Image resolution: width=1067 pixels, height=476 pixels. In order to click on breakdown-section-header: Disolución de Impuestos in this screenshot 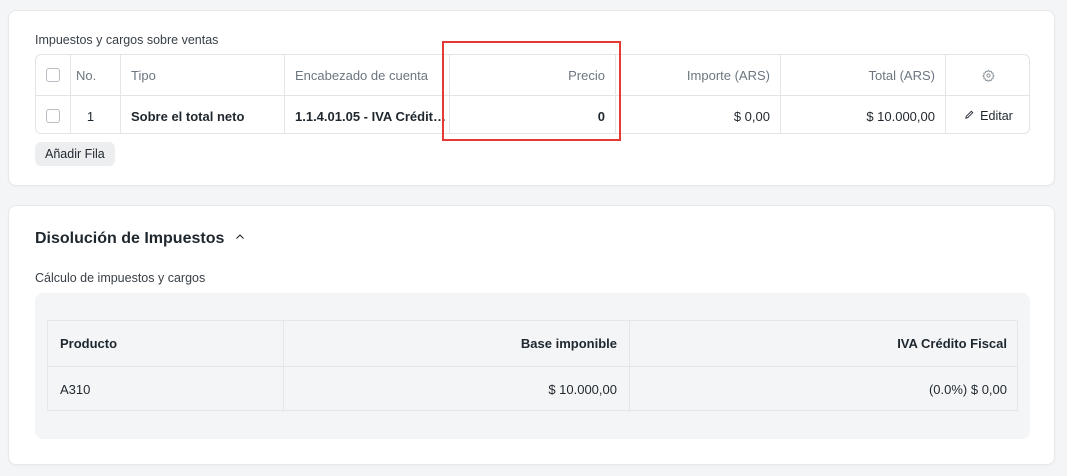, I will do `click(140, 239)`.